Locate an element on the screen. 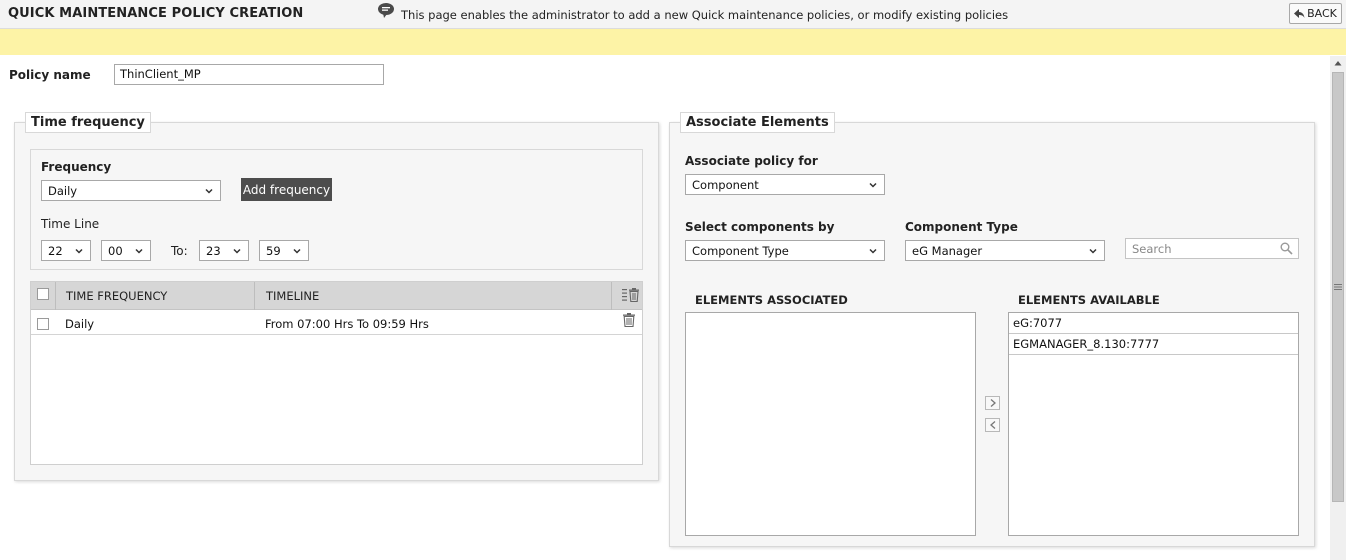  policy-name-label: Policy name is located at coordinates (50, 75).